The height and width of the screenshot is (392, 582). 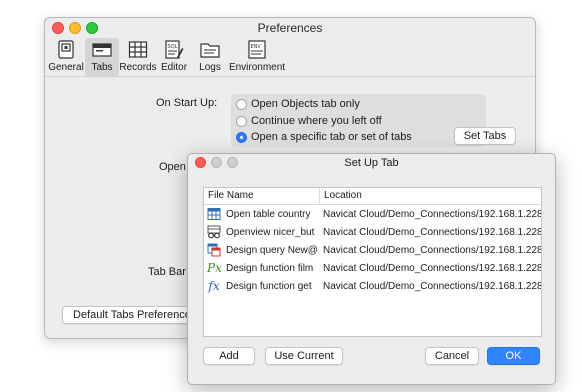 I want to click on open-label: Open, so click(x=172, y=167).